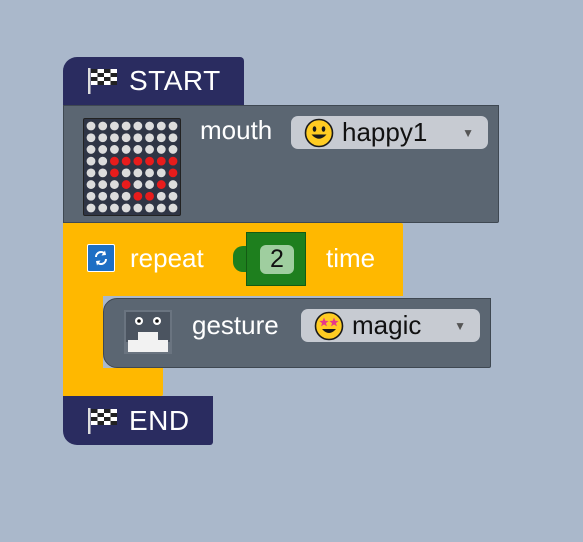 The image size is (583, 542). Describe the element at coordinates (101, 258) in the screenshot. I see `loop-icon` at that location.